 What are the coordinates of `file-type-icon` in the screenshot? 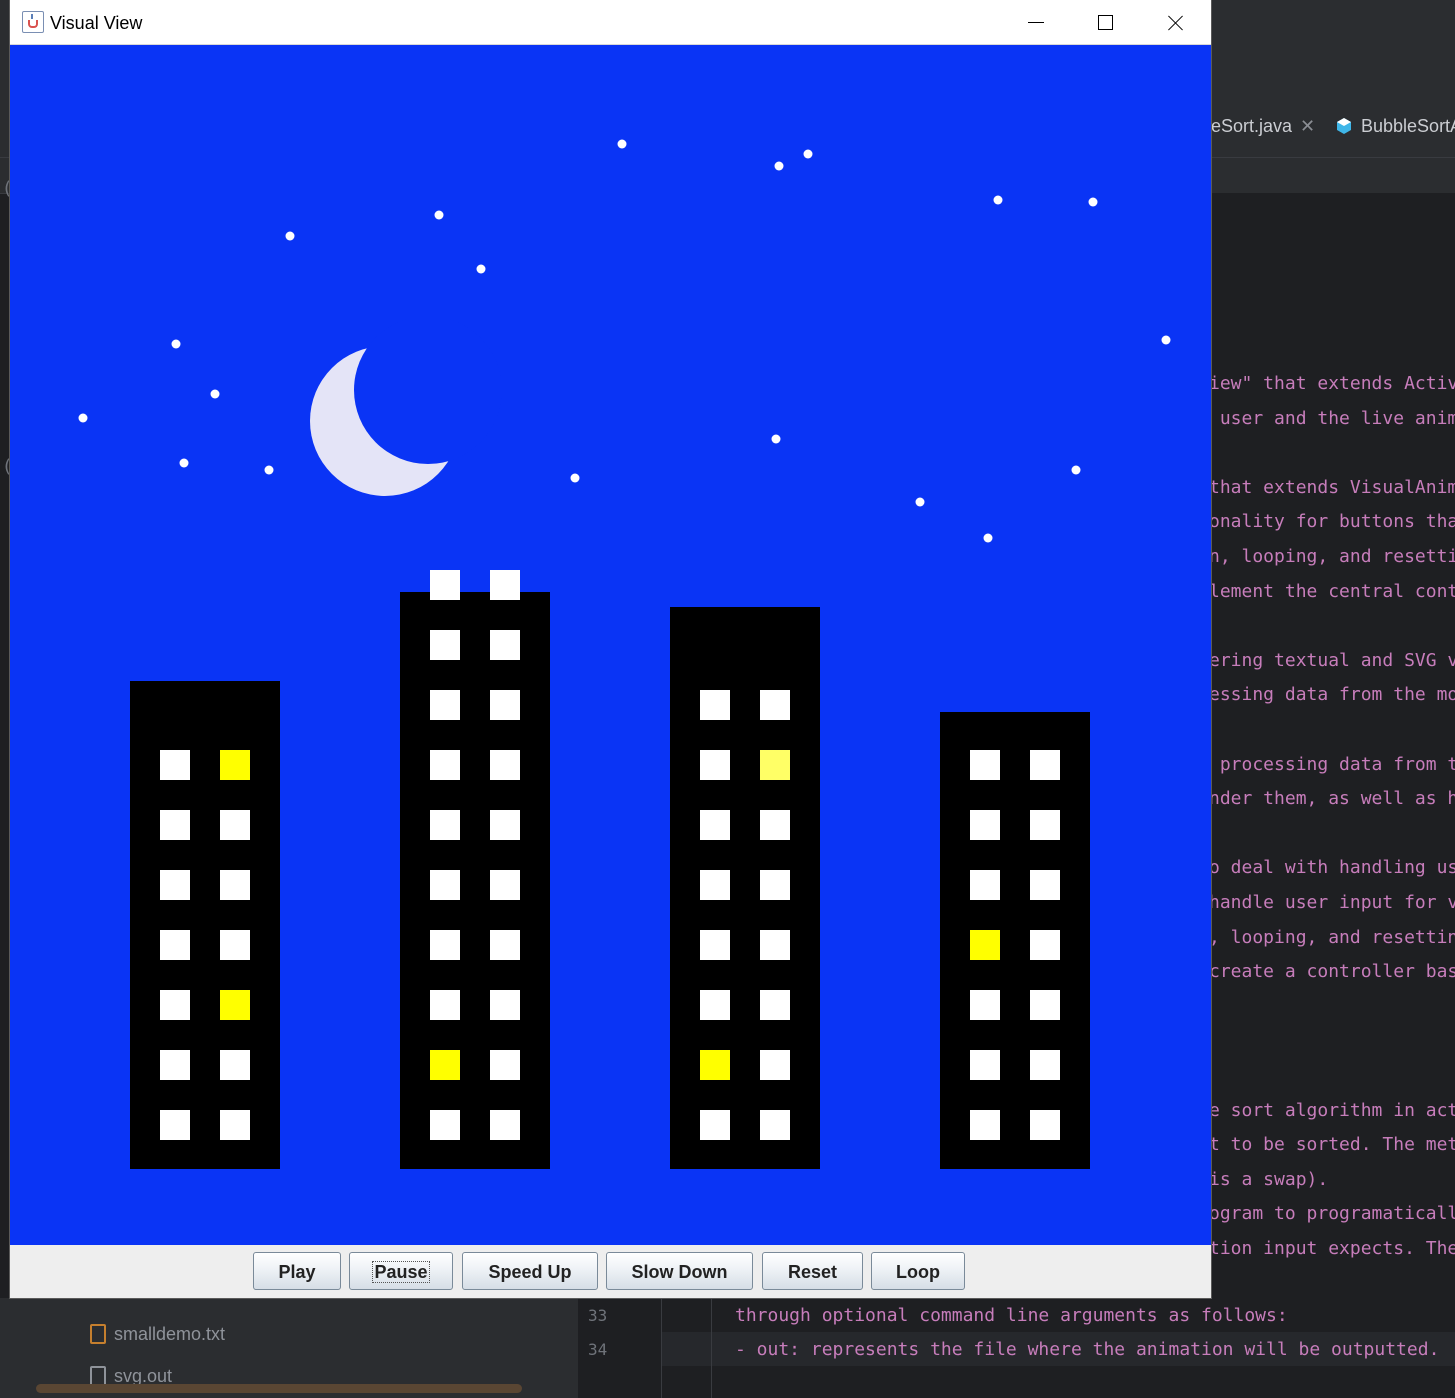 It's located at (1344, 126).